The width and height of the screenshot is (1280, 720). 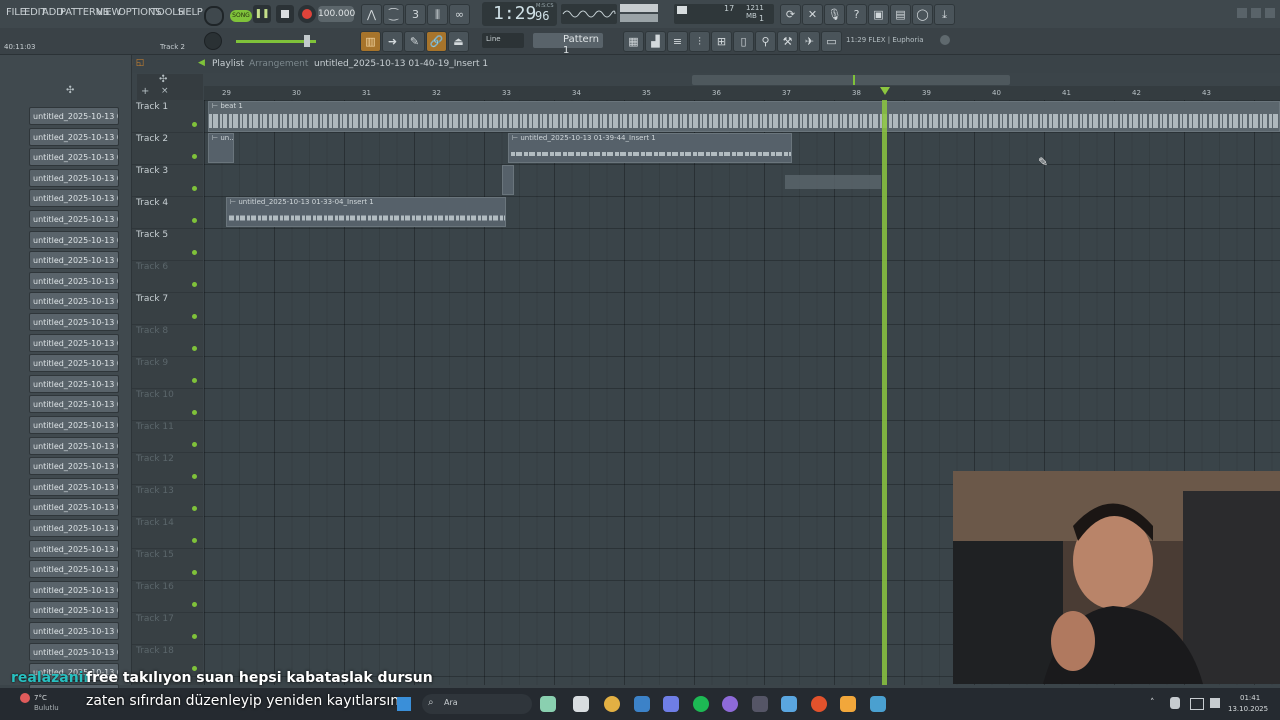 I want to click on step-edit-icon: ⫼, so click(x=437, y=14).